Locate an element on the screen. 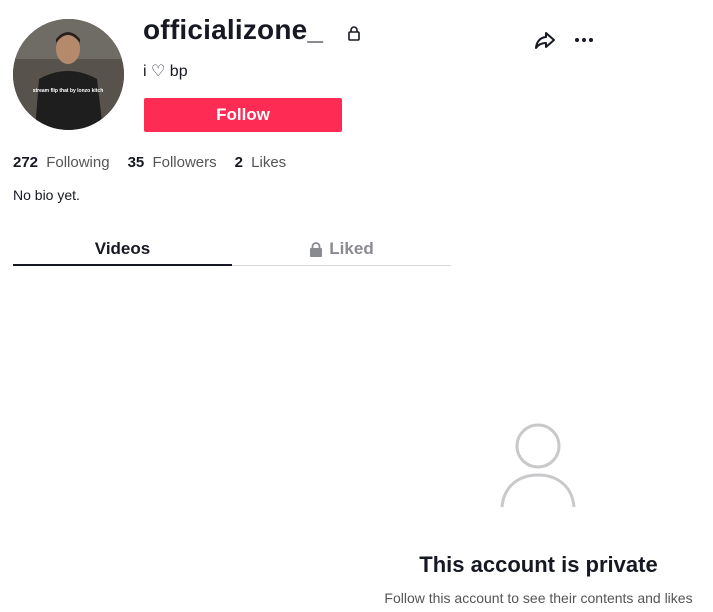 The height and width of the screenshot is (612, 713). stat-following-value: 272 is located at coordinates (26, 162).